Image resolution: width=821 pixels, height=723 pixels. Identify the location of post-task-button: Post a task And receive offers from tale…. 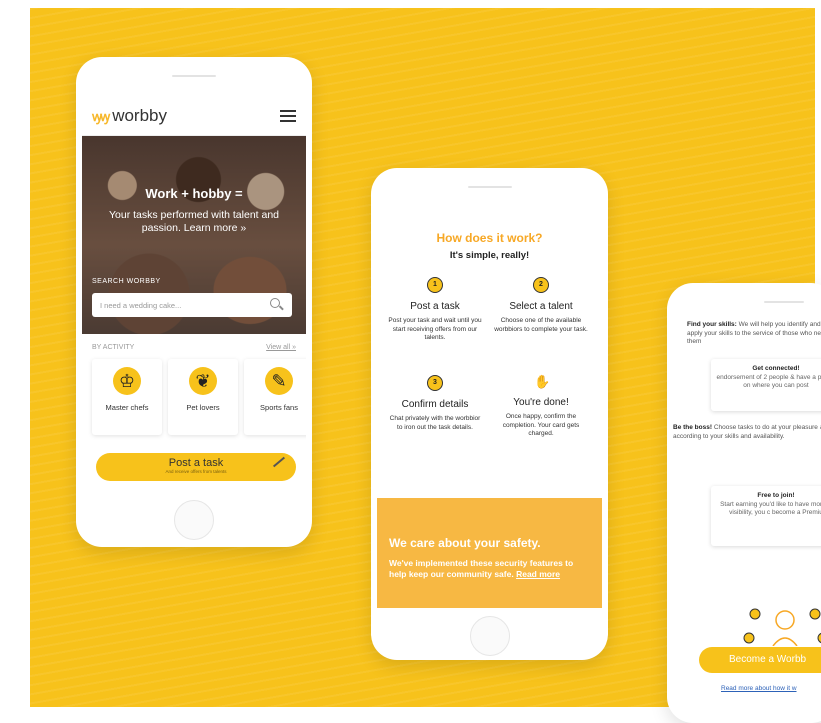
(196, 467).